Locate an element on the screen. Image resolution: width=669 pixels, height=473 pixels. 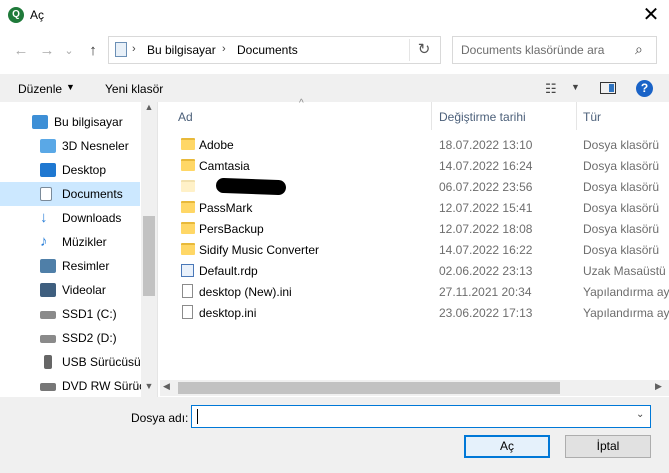
up-arrow-icon: ↑ is located at coordinates (93, 51).